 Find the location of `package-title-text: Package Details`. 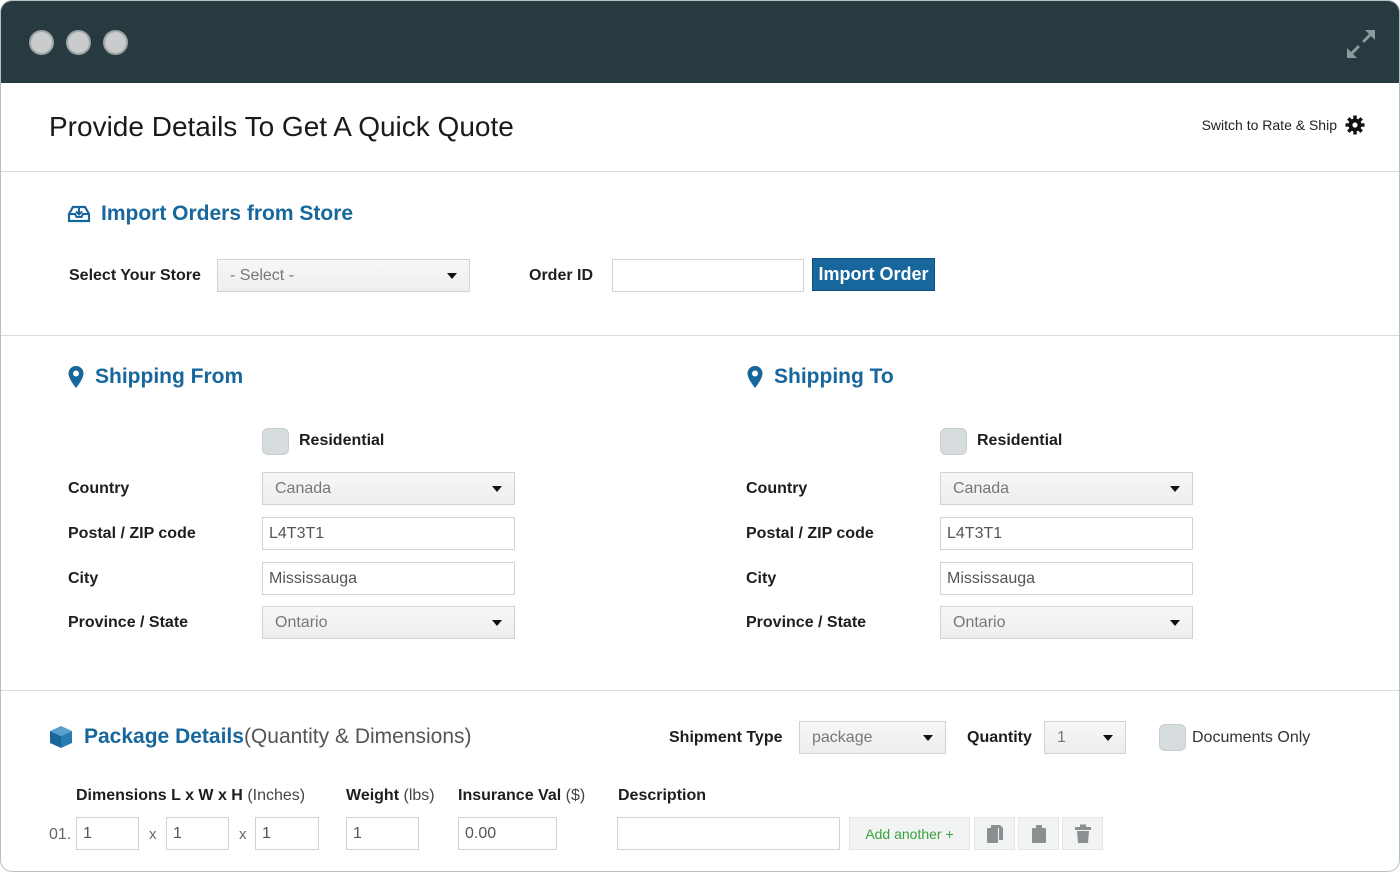

package-title-text: Package Details is located at coordinates (164, 736).